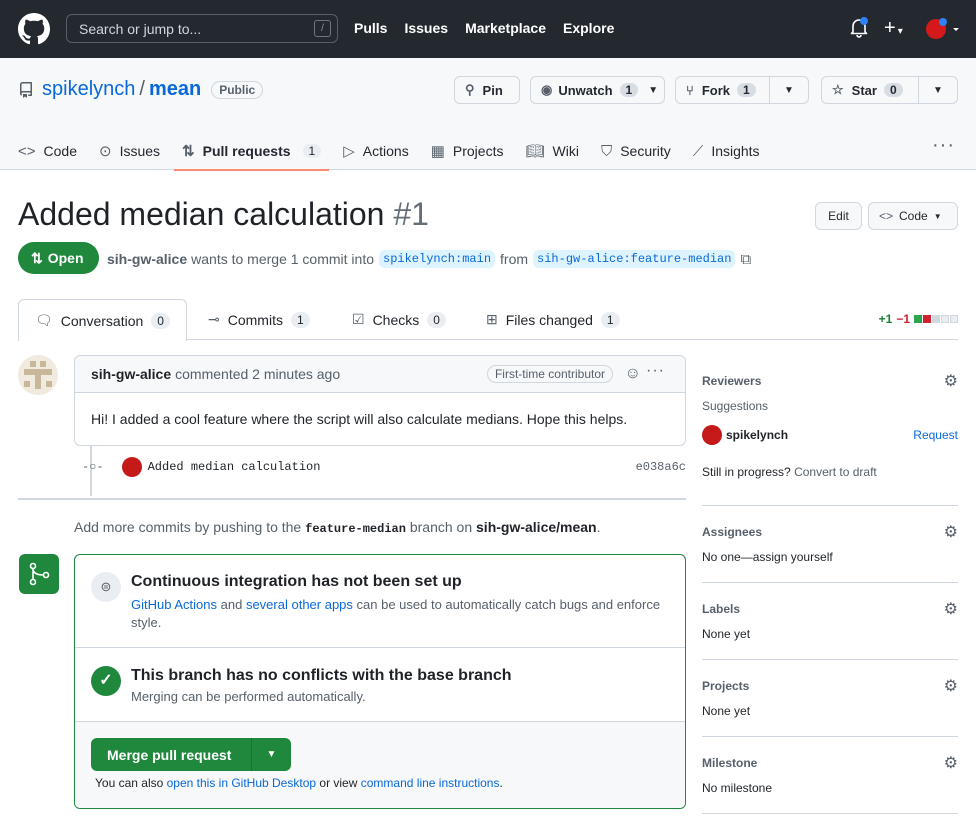 This screenshot has width=976, height=820. I want to click on commit-author-avatar, so click(131, 467).